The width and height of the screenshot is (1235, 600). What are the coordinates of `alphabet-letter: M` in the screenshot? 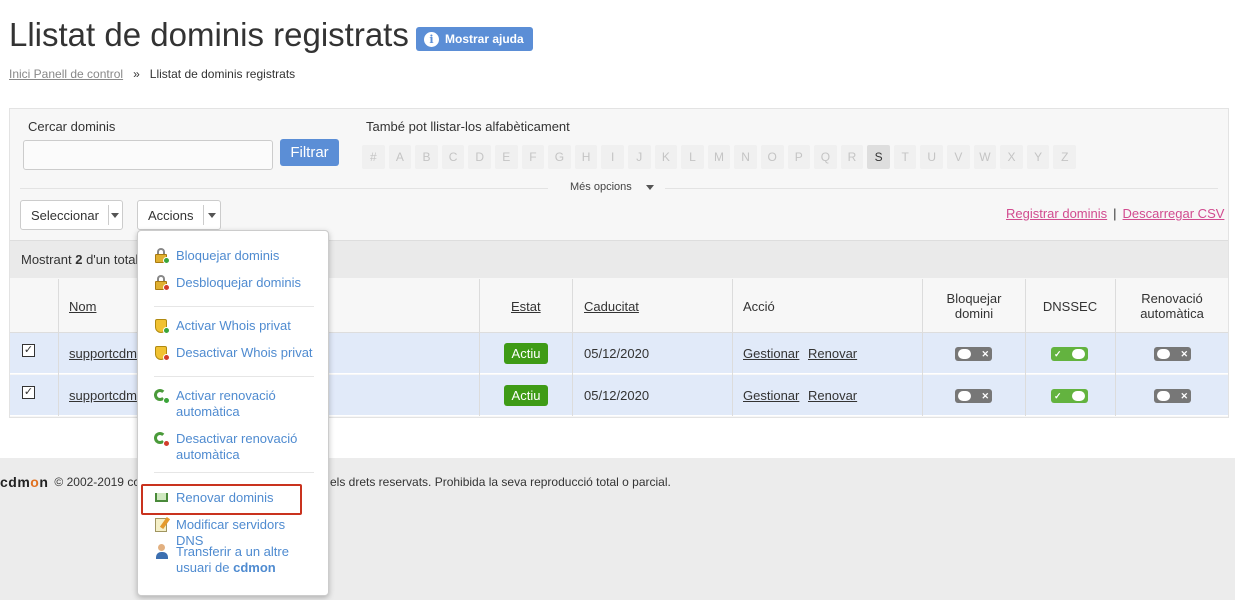 It's located at (719, 157).